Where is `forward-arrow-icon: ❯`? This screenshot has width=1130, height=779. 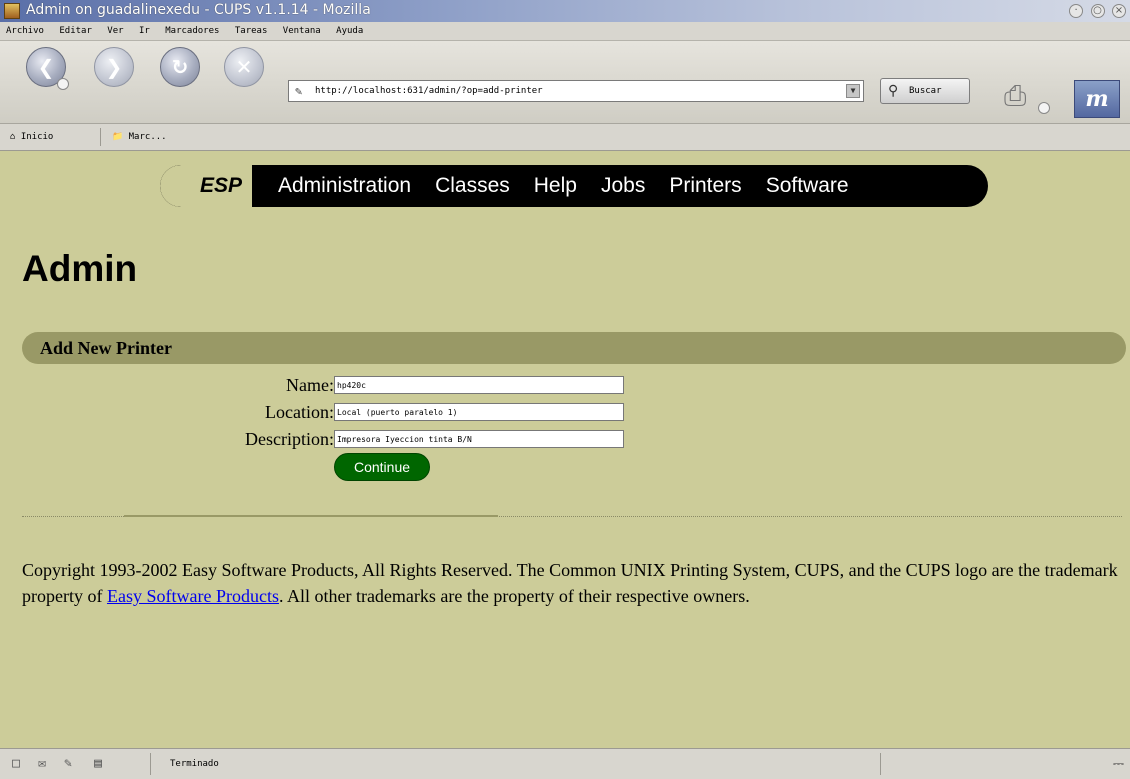 forward-arrow-icon: ❯ is located at coordinates (114, 67).